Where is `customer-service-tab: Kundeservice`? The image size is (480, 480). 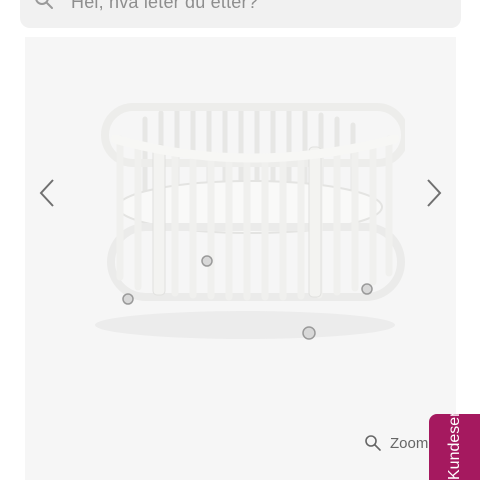
customer-service-tab: Kundeservice is located at coordinates (454, 447).